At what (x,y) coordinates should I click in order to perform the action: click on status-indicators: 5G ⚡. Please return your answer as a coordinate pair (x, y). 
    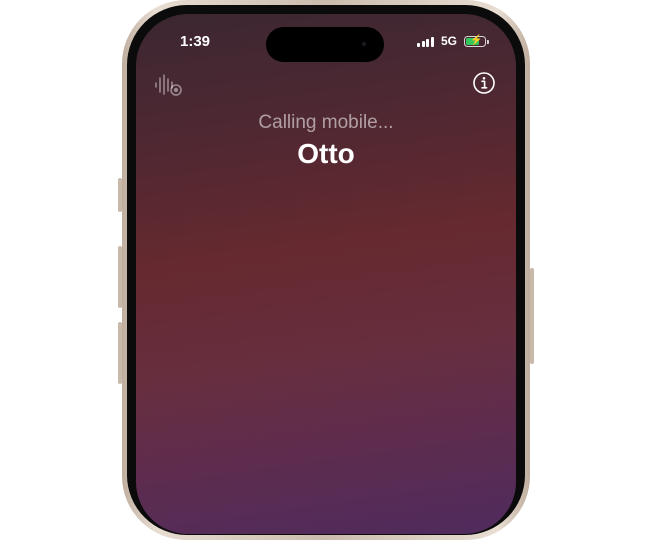
    Looking at the image, I should click on (453, 41).